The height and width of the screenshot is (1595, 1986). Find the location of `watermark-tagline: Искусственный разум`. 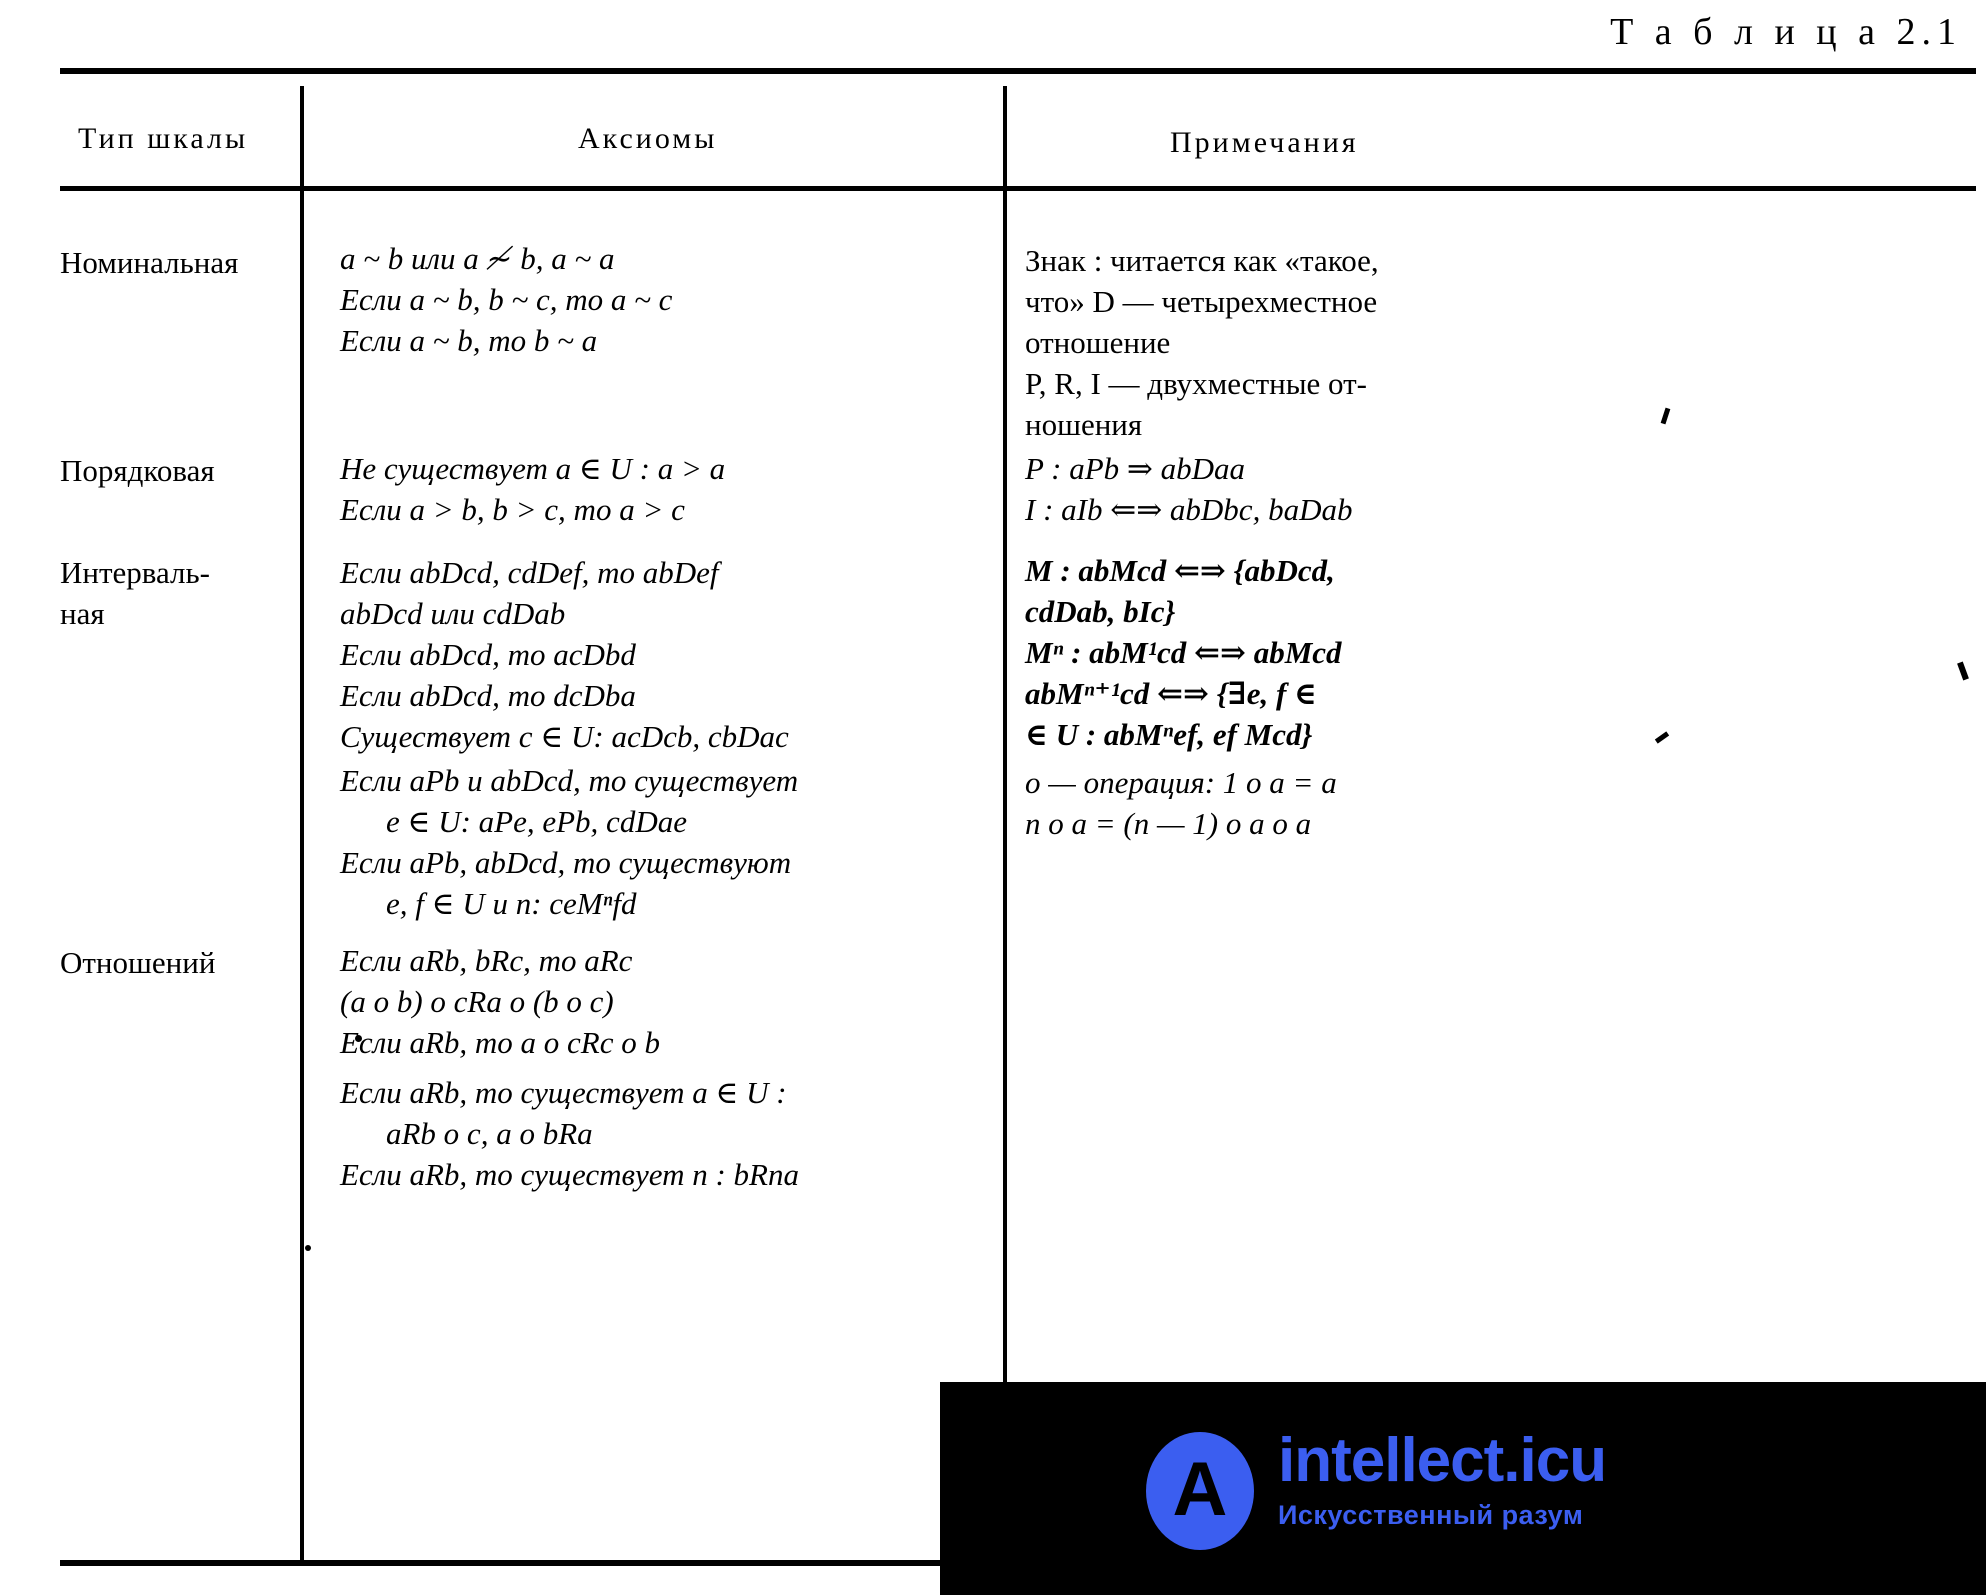

watermark-tagline: Искусственный разум is located at coordinates (1431, 1515).